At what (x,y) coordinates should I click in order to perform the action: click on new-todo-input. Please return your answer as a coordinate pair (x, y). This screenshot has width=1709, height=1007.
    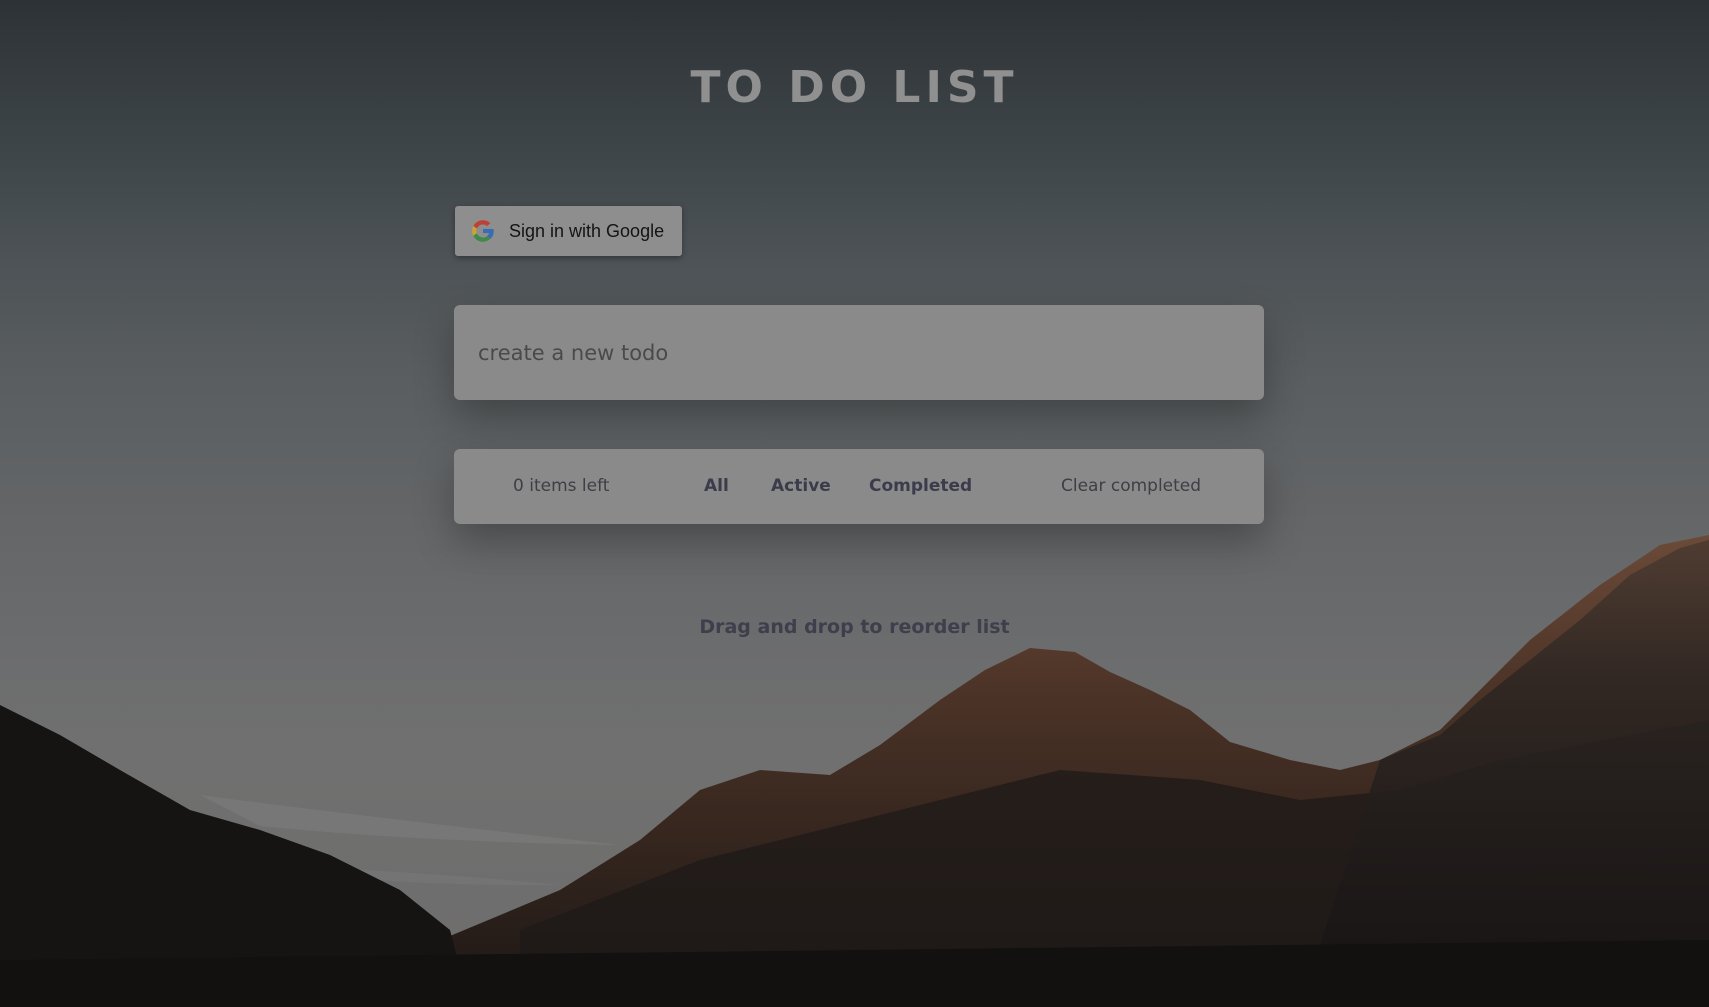
    Looking at the image, I should click on (859, 352).